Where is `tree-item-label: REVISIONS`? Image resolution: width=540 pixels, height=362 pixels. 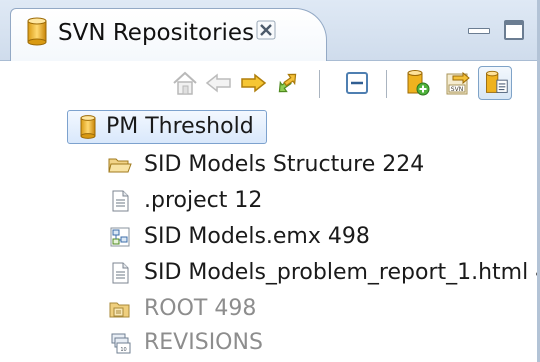 tree-item-label: REVISIONS is located at coordinates (203, 342).